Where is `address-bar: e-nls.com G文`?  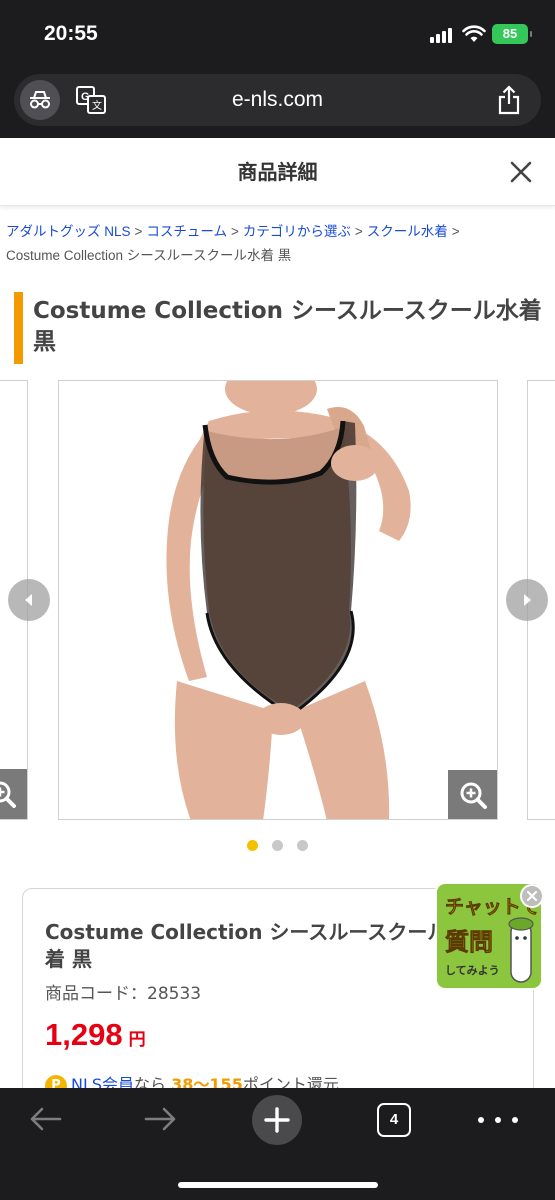
address-bar: e-nls.com G文 is located at coordinates (277, 100).